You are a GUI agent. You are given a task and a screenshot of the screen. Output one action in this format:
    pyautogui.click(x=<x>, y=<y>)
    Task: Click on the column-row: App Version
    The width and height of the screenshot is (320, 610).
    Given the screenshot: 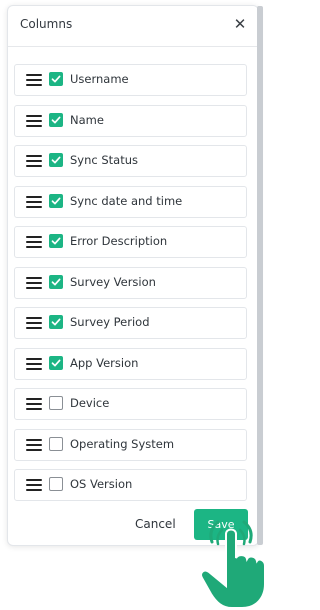 What is the action you would take?
    pyautogui.click(x=130, y=363)
    